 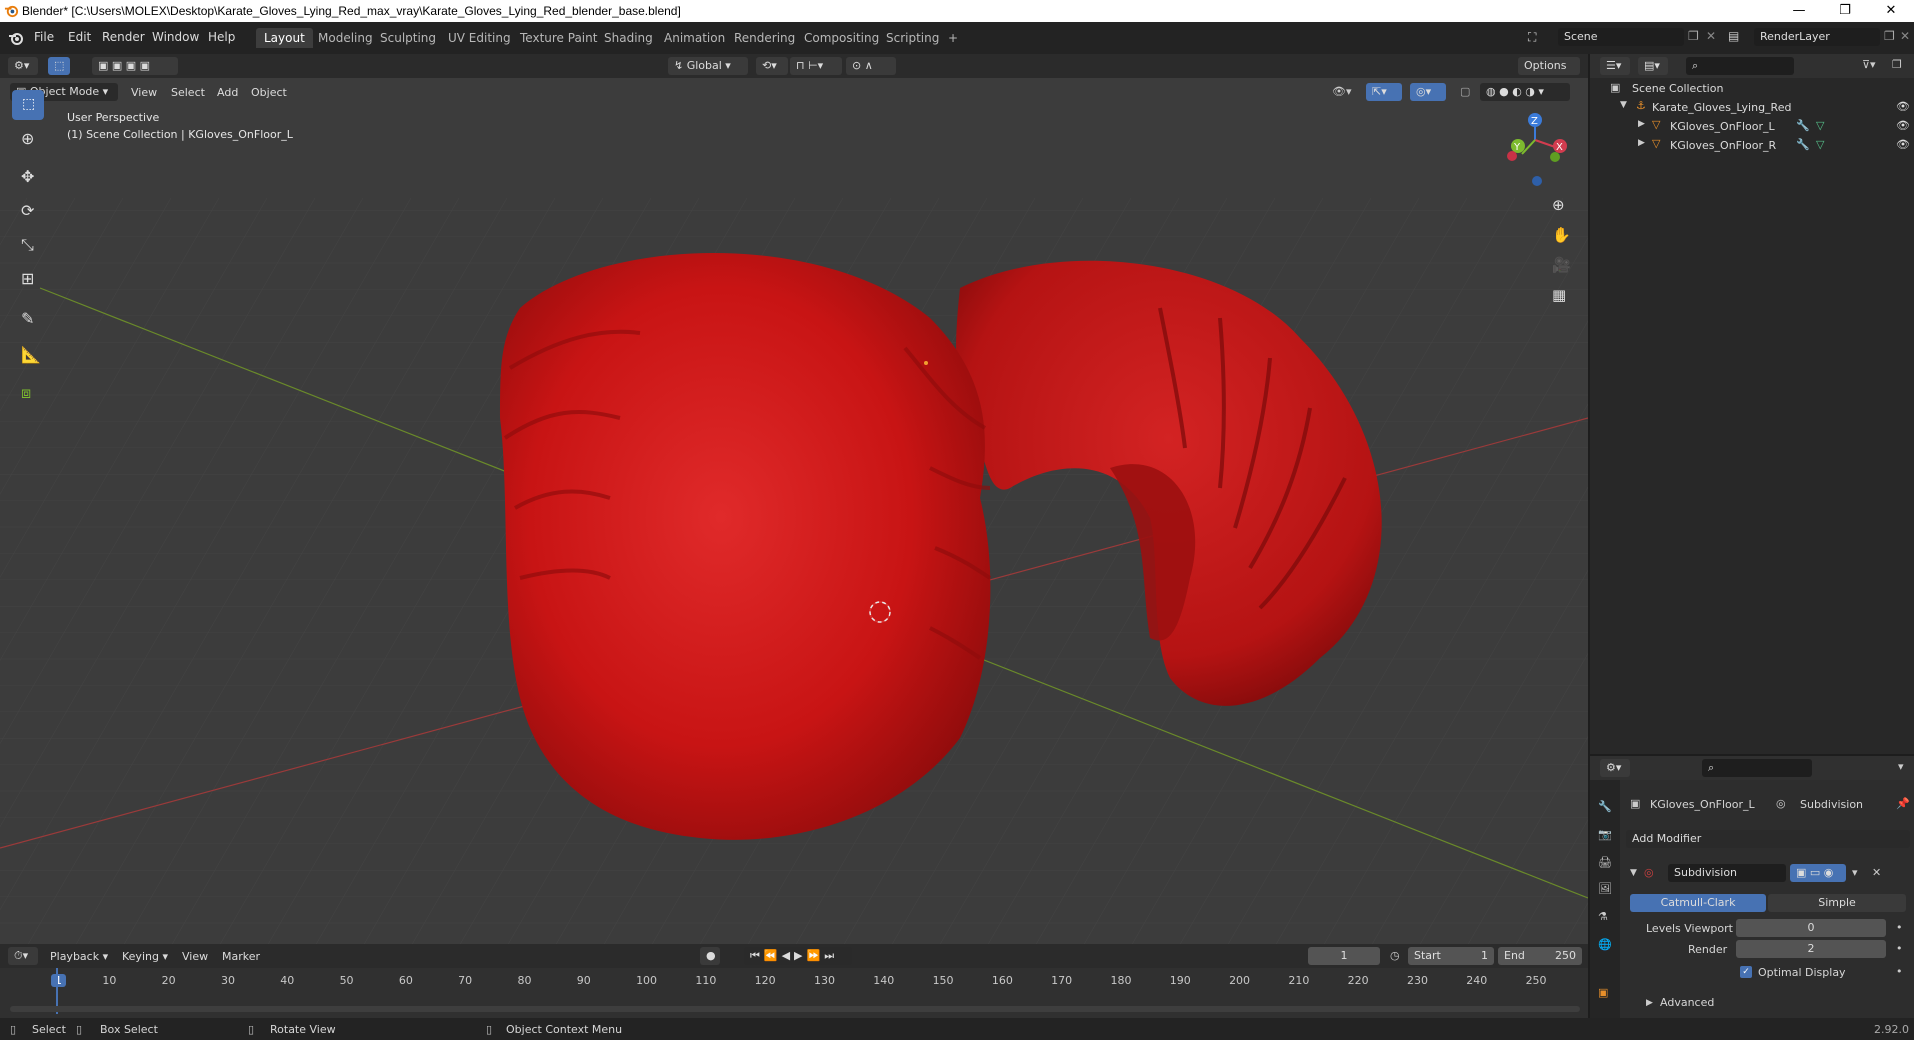 What do you see at coordinates (1465, 91) in the screenshot?
I see `xray-icon: ▢` at bounding box center [1465, 91].